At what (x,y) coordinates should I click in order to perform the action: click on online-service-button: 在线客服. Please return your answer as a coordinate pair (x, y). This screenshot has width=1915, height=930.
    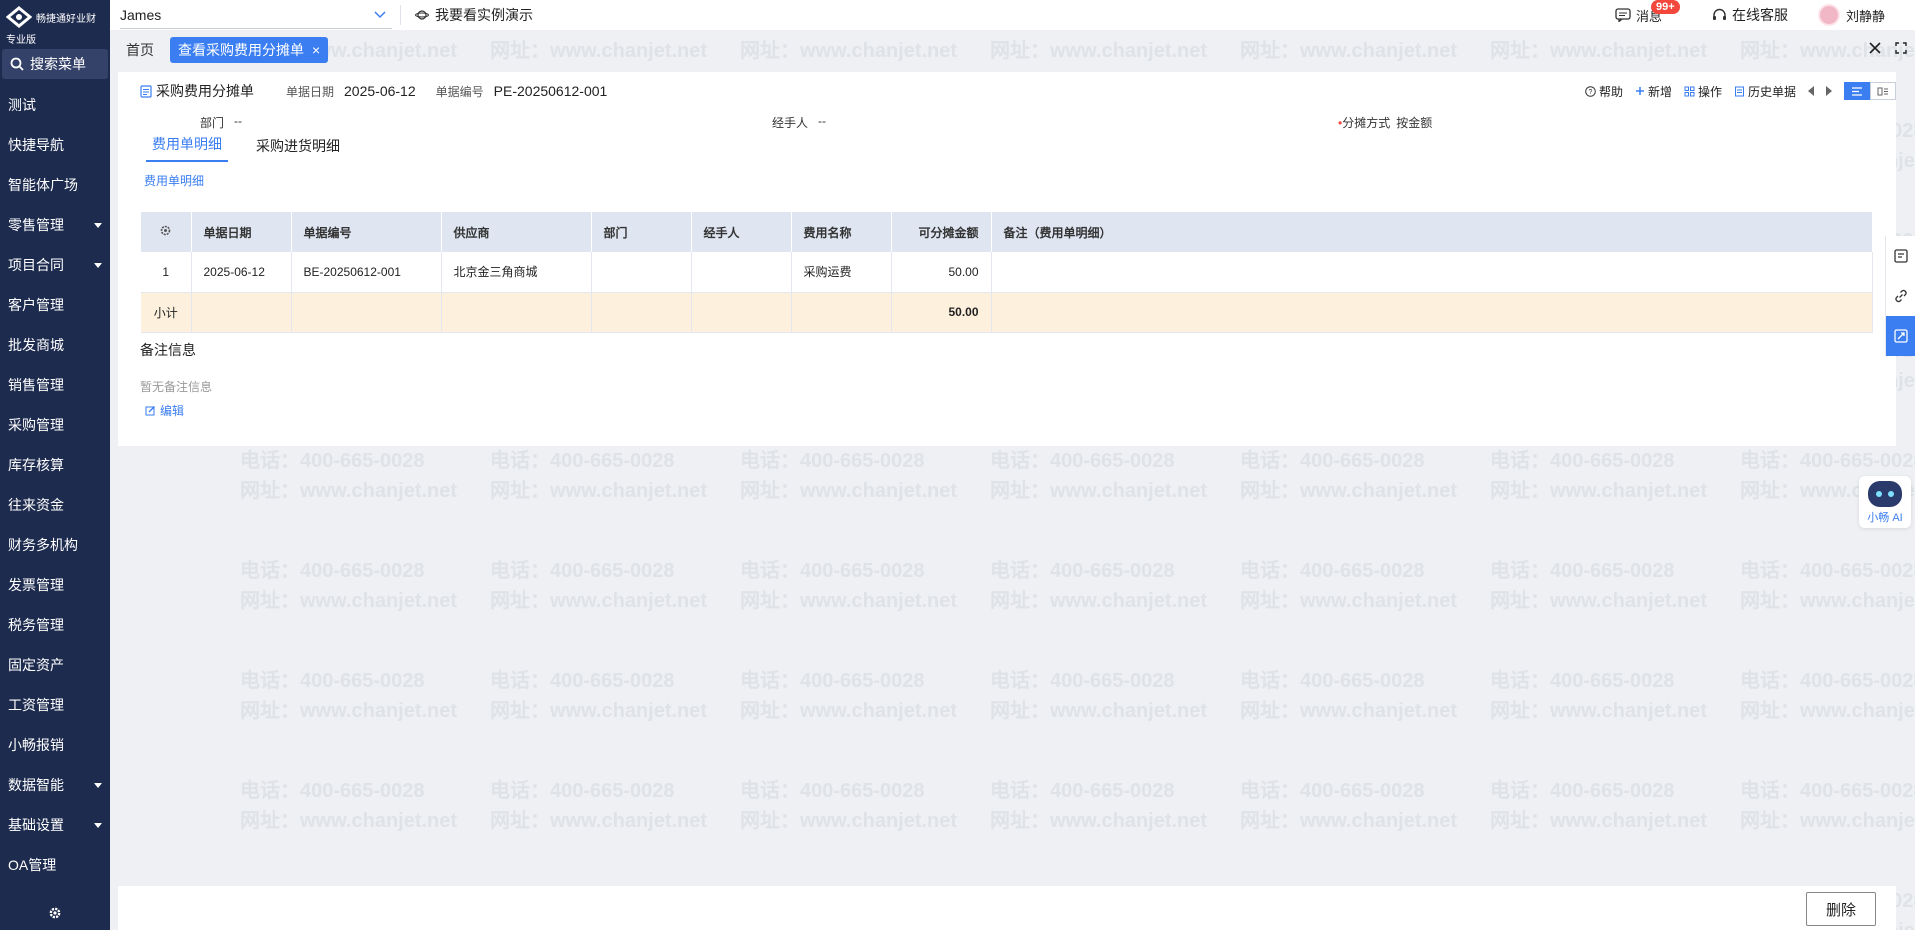
    Looking at the image, I should click on (1750, 15).